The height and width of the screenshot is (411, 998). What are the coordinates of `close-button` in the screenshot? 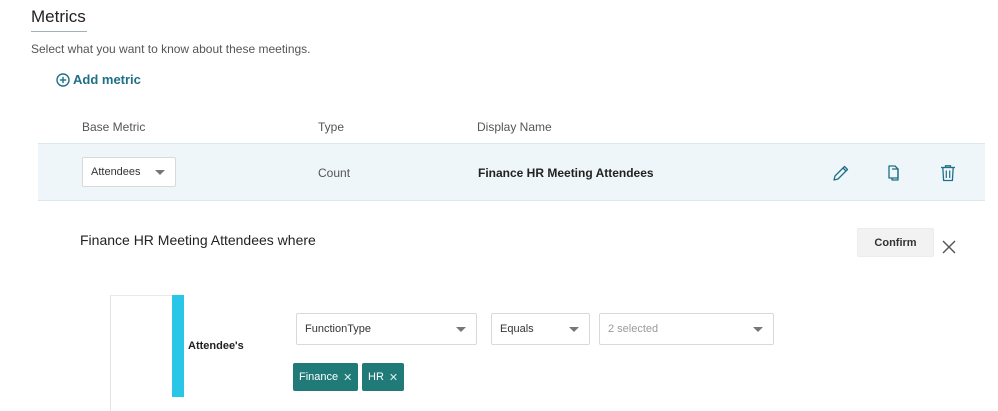 It's located at (949, 247).